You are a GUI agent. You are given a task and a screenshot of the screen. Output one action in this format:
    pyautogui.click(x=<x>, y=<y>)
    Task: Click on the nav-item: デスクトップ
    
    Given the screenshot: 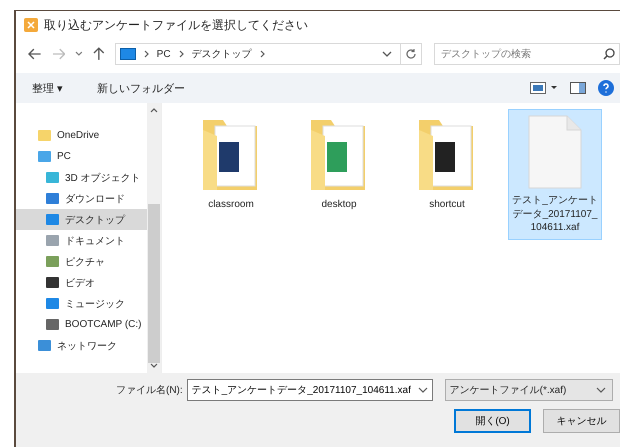 What is the action you would take?
    pyautogui.click(x=81, y=219)
    